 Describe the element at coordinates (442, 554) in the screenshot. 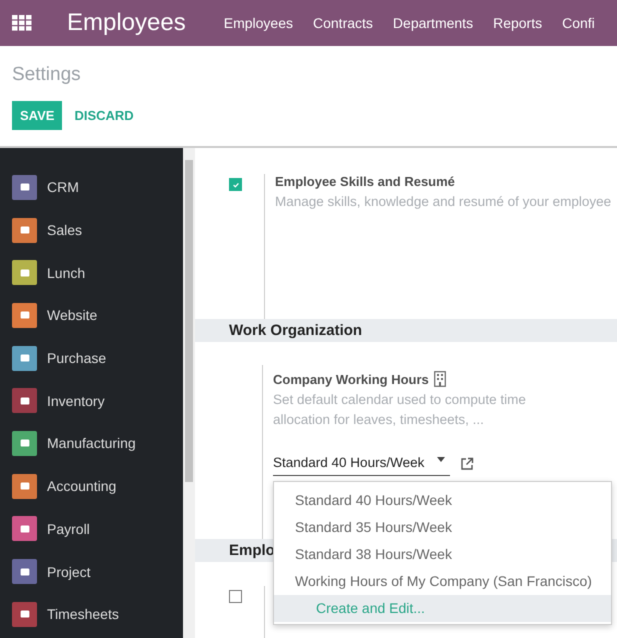

I see `dropdown-option: Standard 38 Hours/Week` at that location.